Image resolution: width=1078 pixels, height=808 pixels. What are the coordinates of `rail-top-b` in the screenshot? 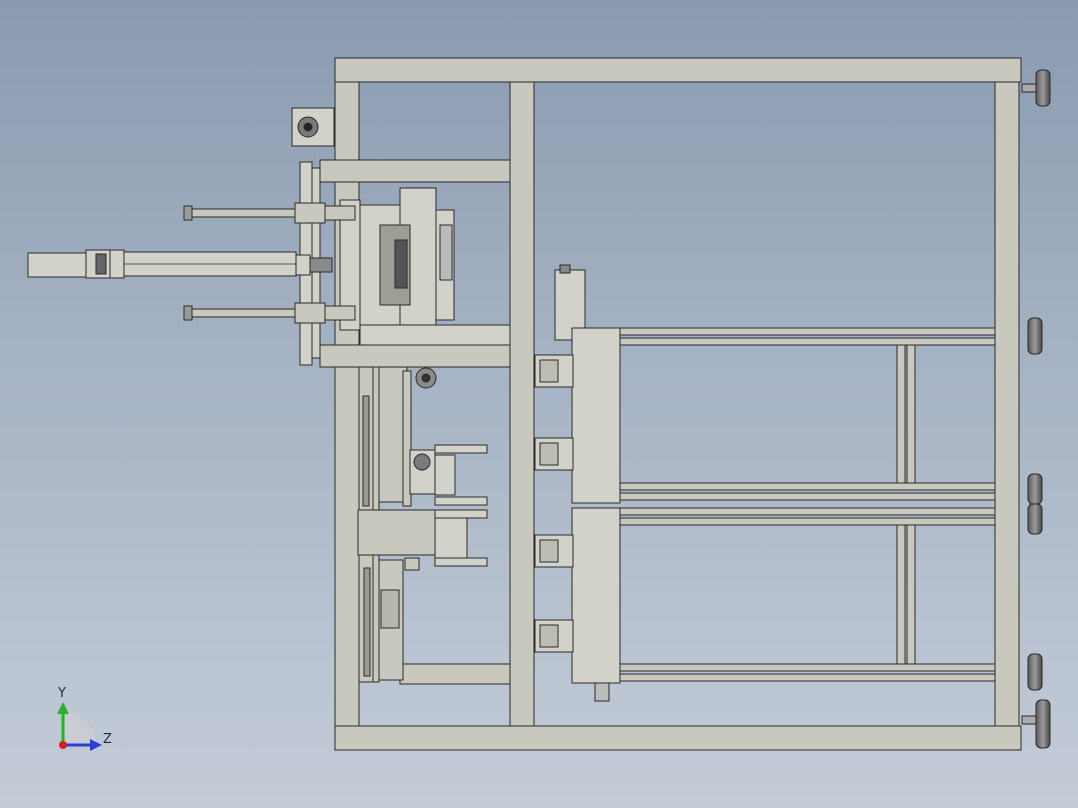 It's located at (807, 341).